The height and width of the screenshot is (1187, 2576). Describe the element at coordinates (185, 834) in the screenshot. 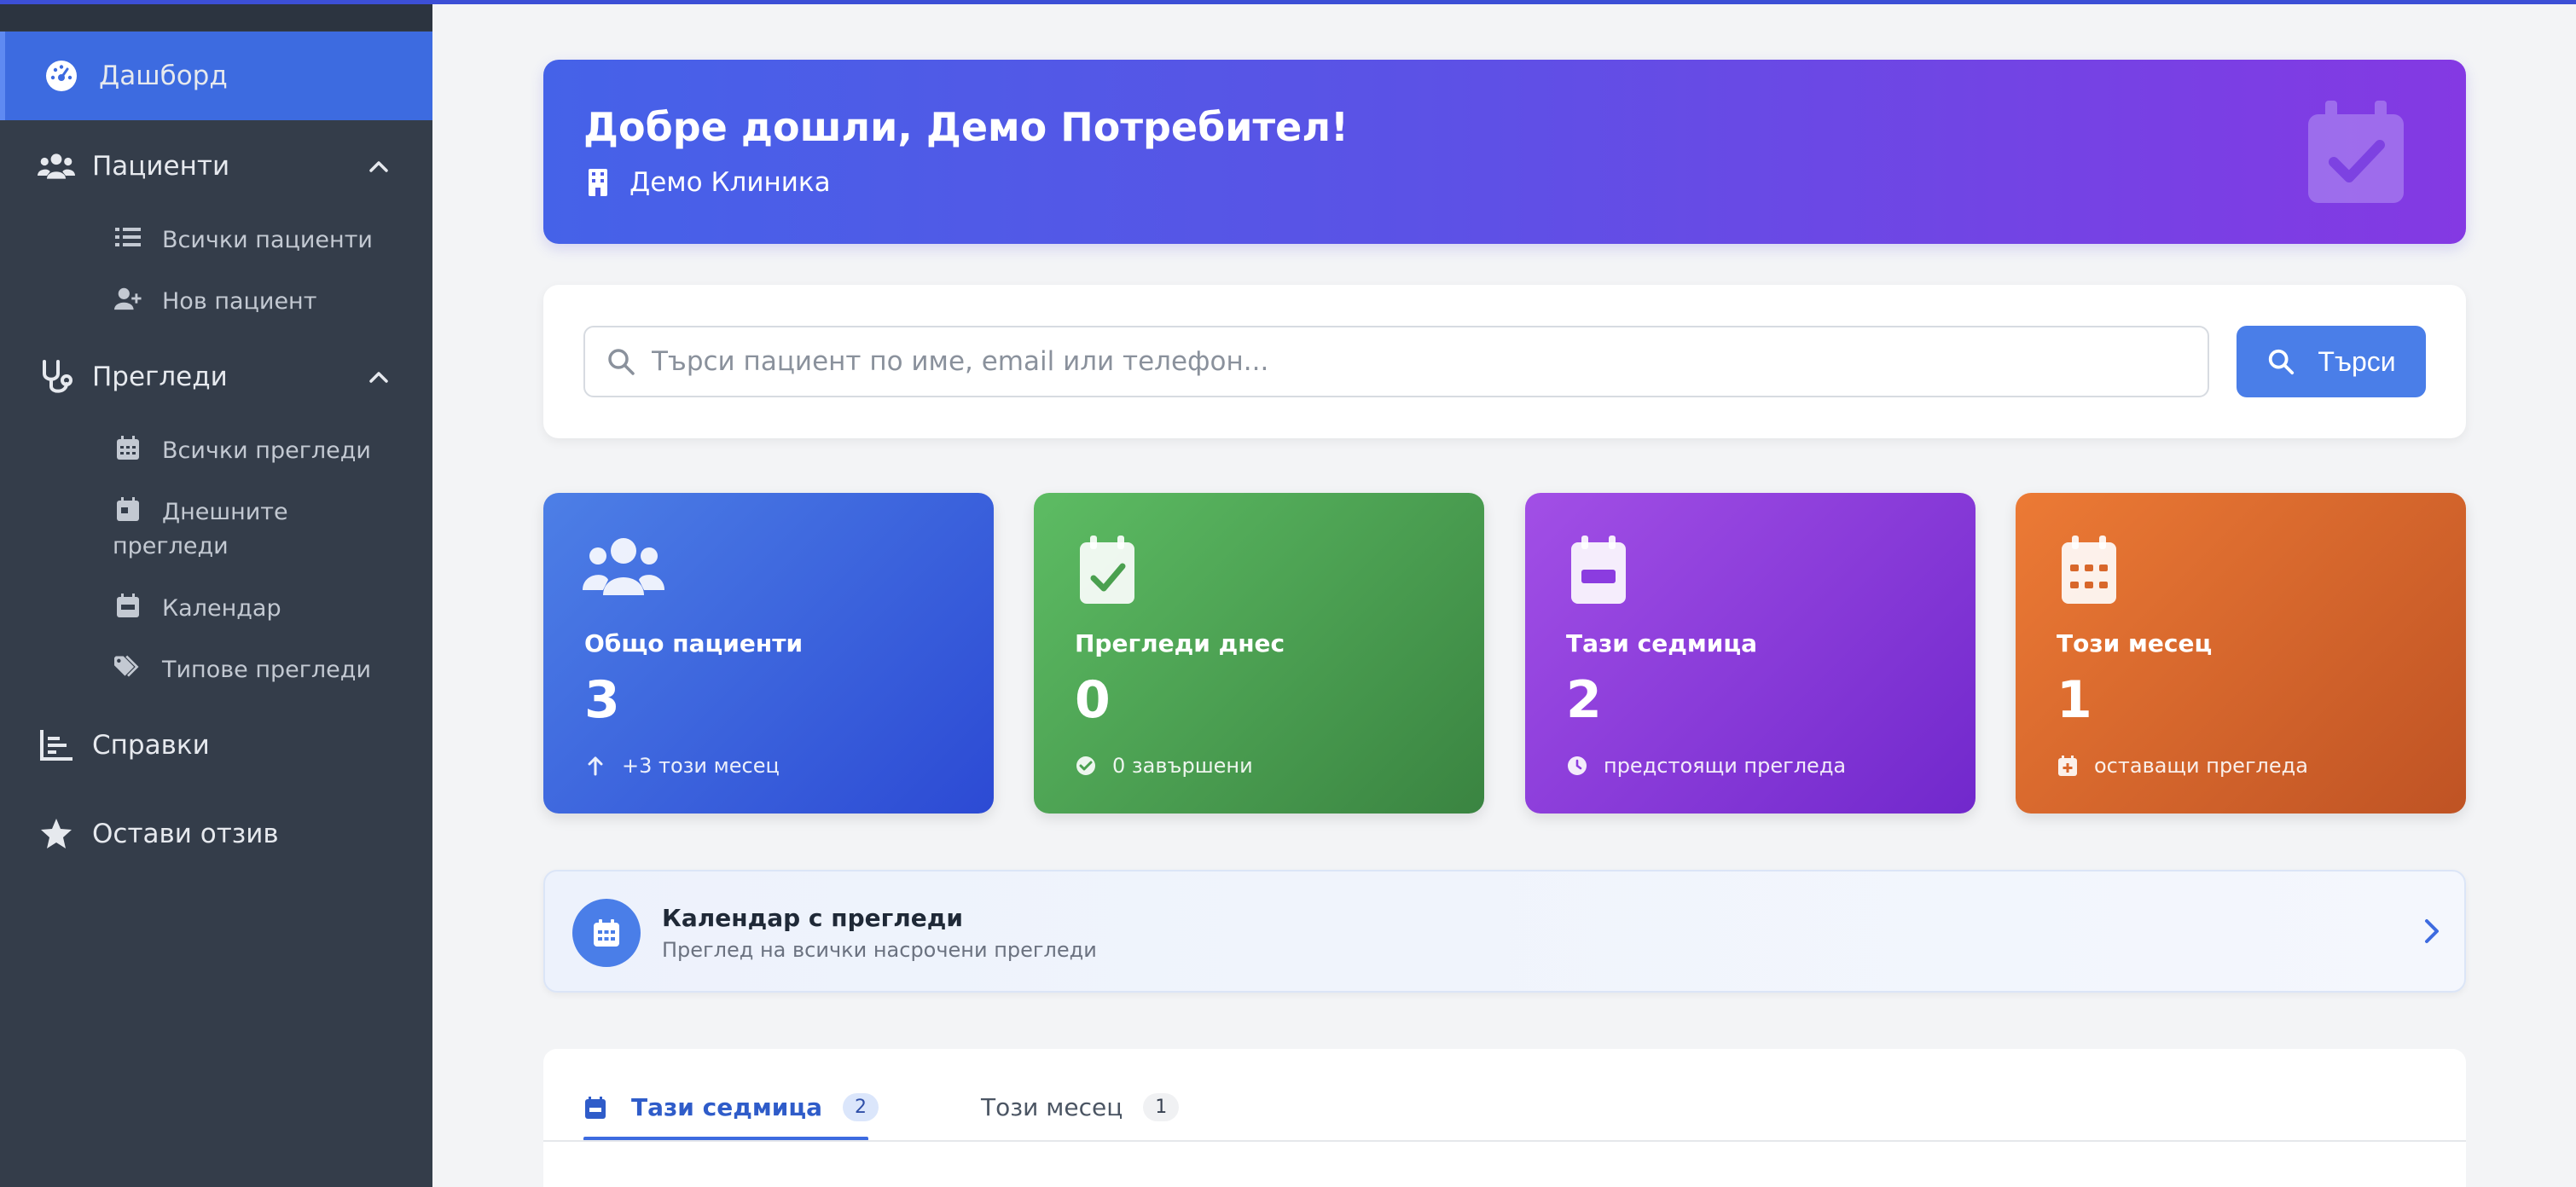

I see `sidebar-item-label: Остави отзив` at that location.